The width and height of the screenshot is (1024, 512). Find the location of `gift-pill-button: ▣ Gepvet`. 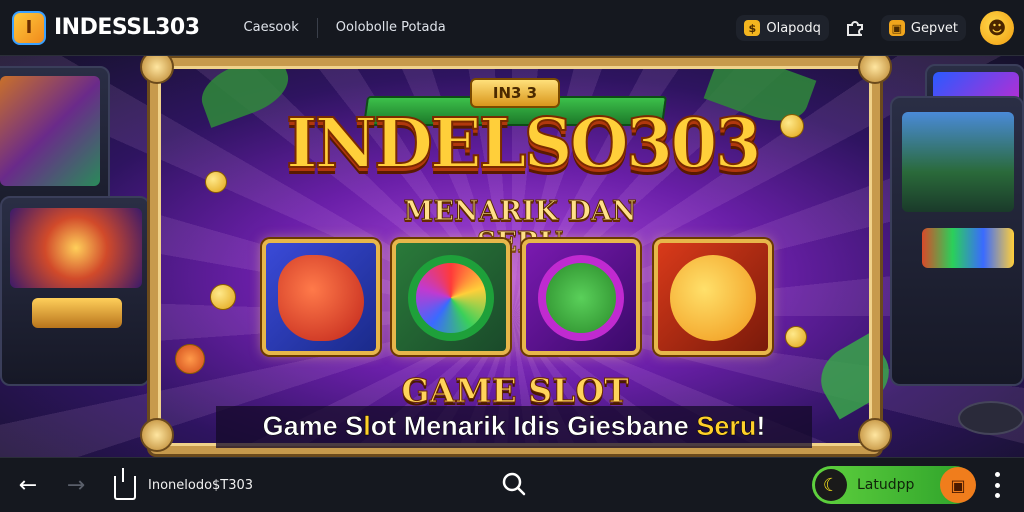

gift-pill-button: ▣ Gepvet is located at coordinates (923, 28).